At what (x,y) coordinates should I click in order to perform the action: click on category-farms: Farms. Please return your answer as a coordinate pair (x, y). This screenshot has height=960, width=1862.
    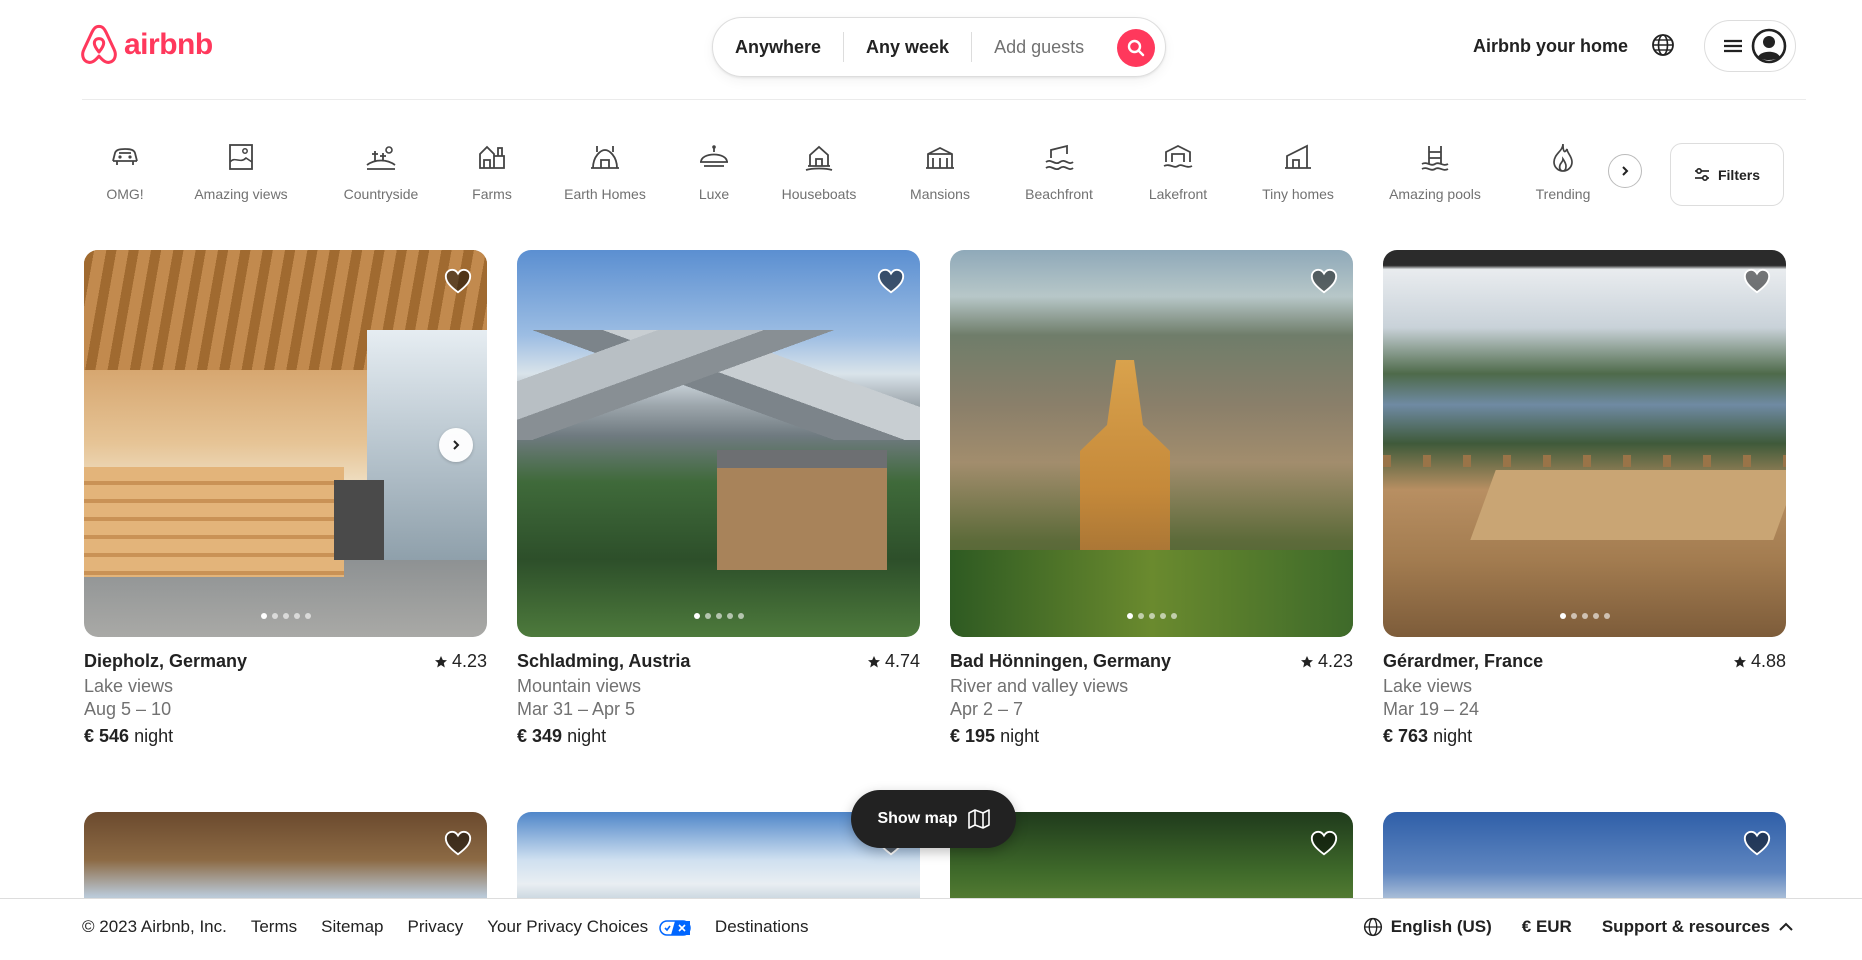
    Looking at the image, I should click on (492, 166).